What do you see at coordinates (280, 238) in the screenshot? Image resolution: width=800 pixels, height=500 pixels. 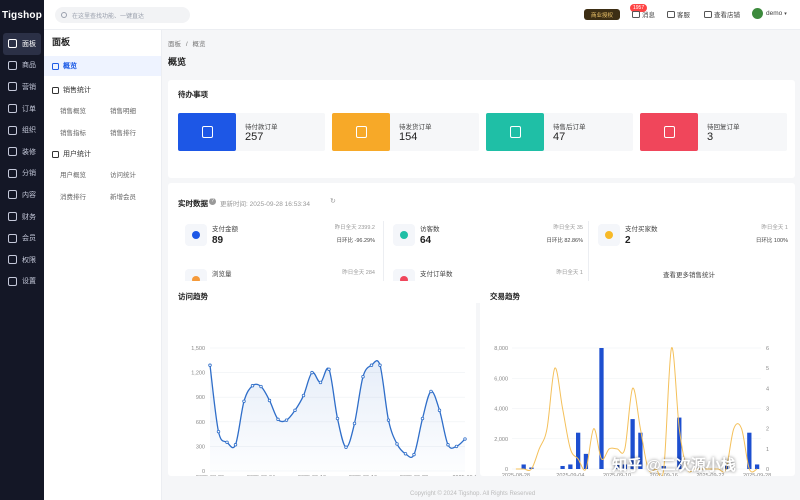 I see `metric-card: 支付金额 89 昨日全天 2399.2 日环比 -96.29%` at bounding box center [280, 238].